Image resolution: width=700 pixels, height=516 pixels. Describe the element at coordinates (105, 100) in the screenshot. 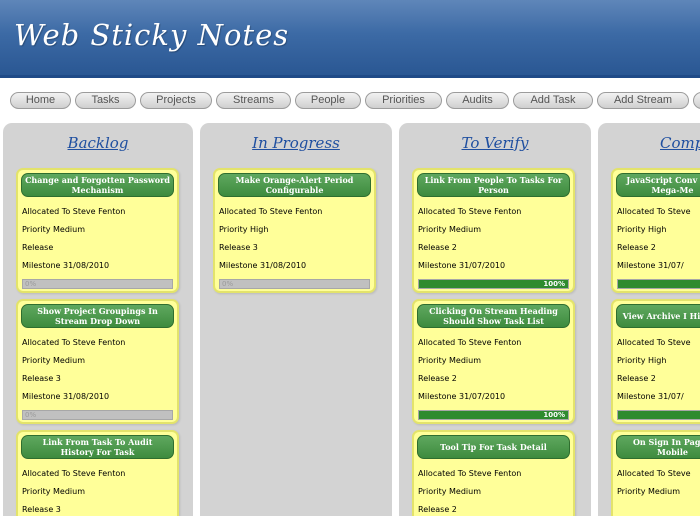

I see `nav-tasks-button: Tasks` at that location.